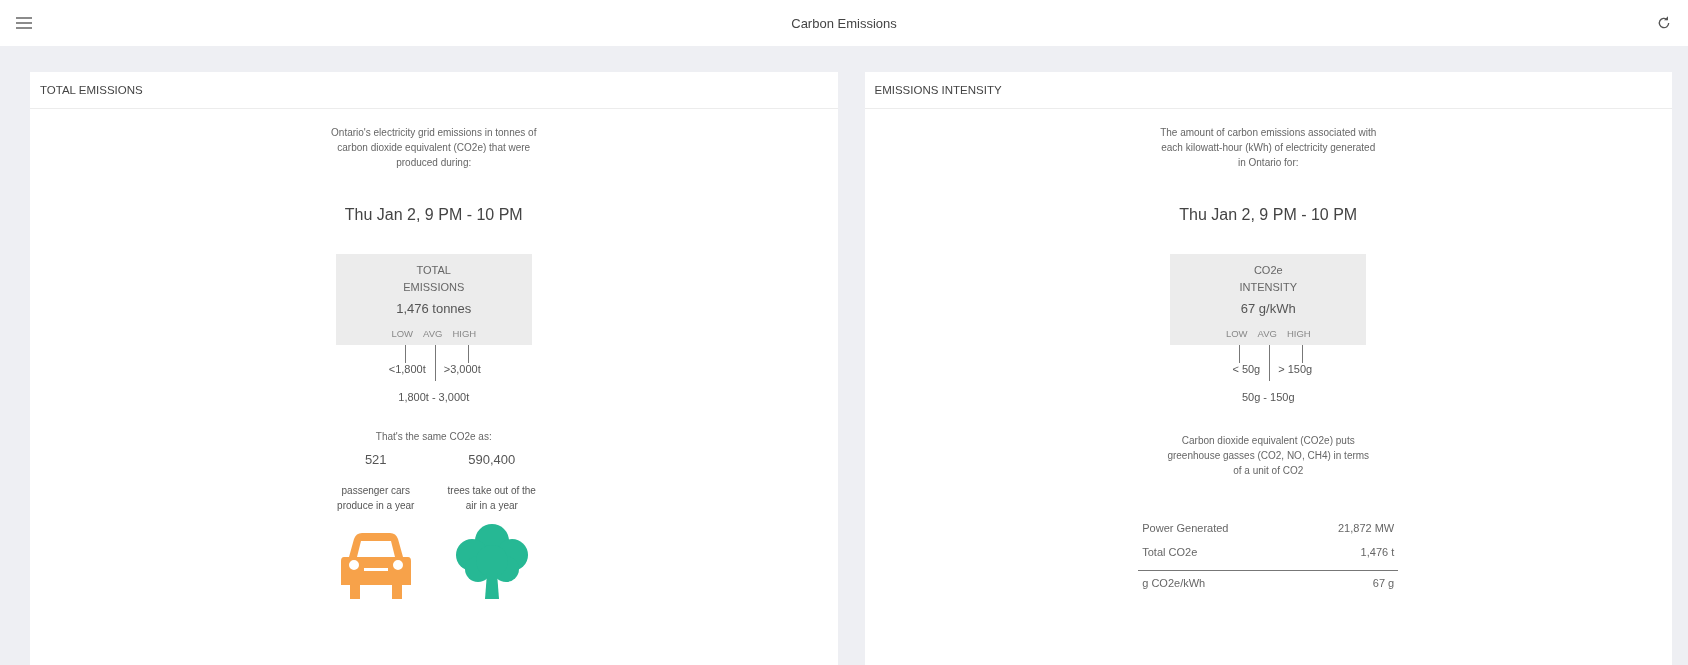  I want to click on high-range: >3,000t, so click(462, 369).